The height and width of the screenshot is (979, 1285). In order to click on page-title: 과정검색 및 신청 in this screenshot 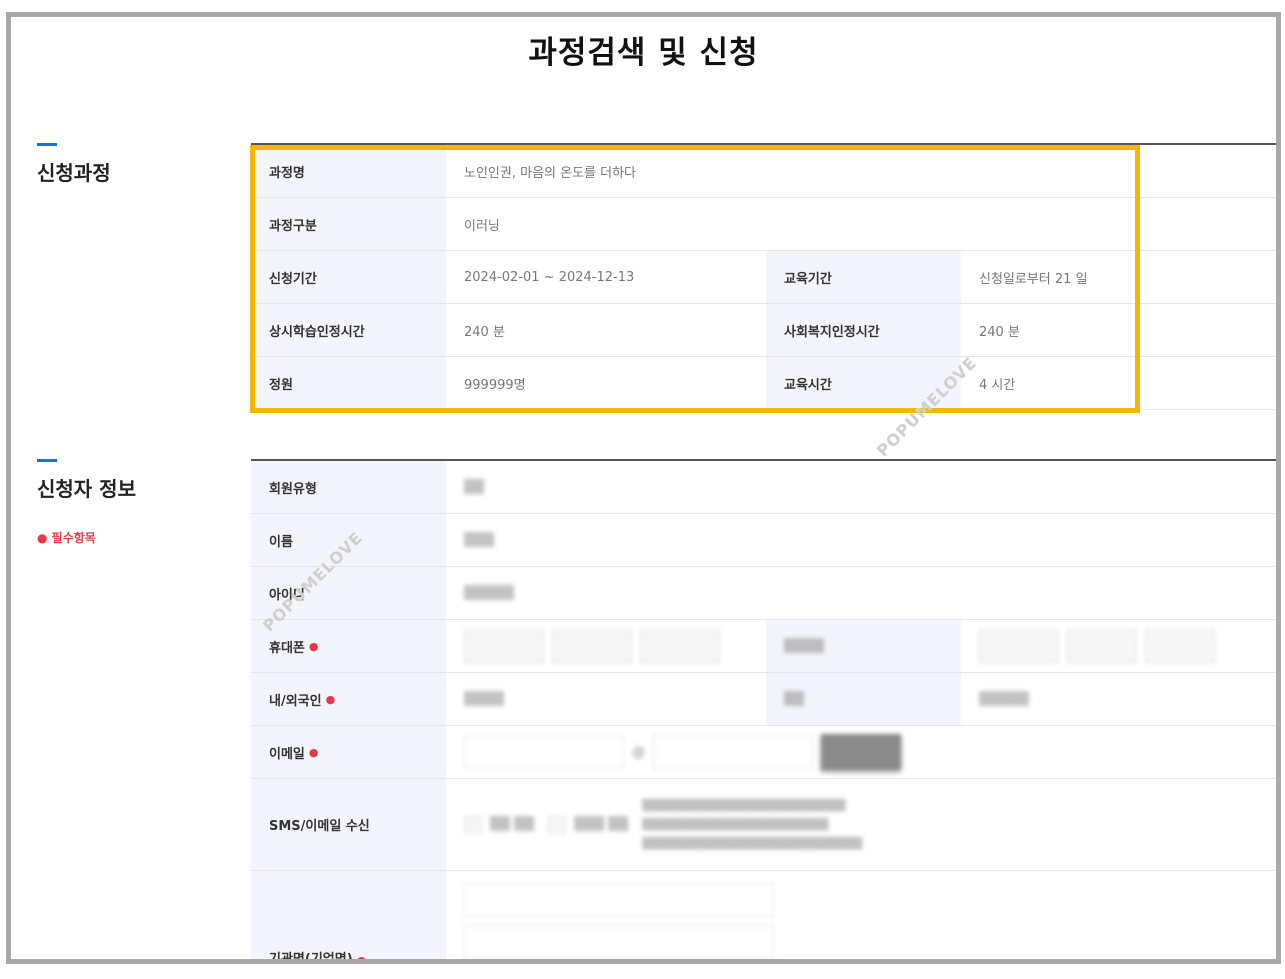, I will do `click(643, 53)`.